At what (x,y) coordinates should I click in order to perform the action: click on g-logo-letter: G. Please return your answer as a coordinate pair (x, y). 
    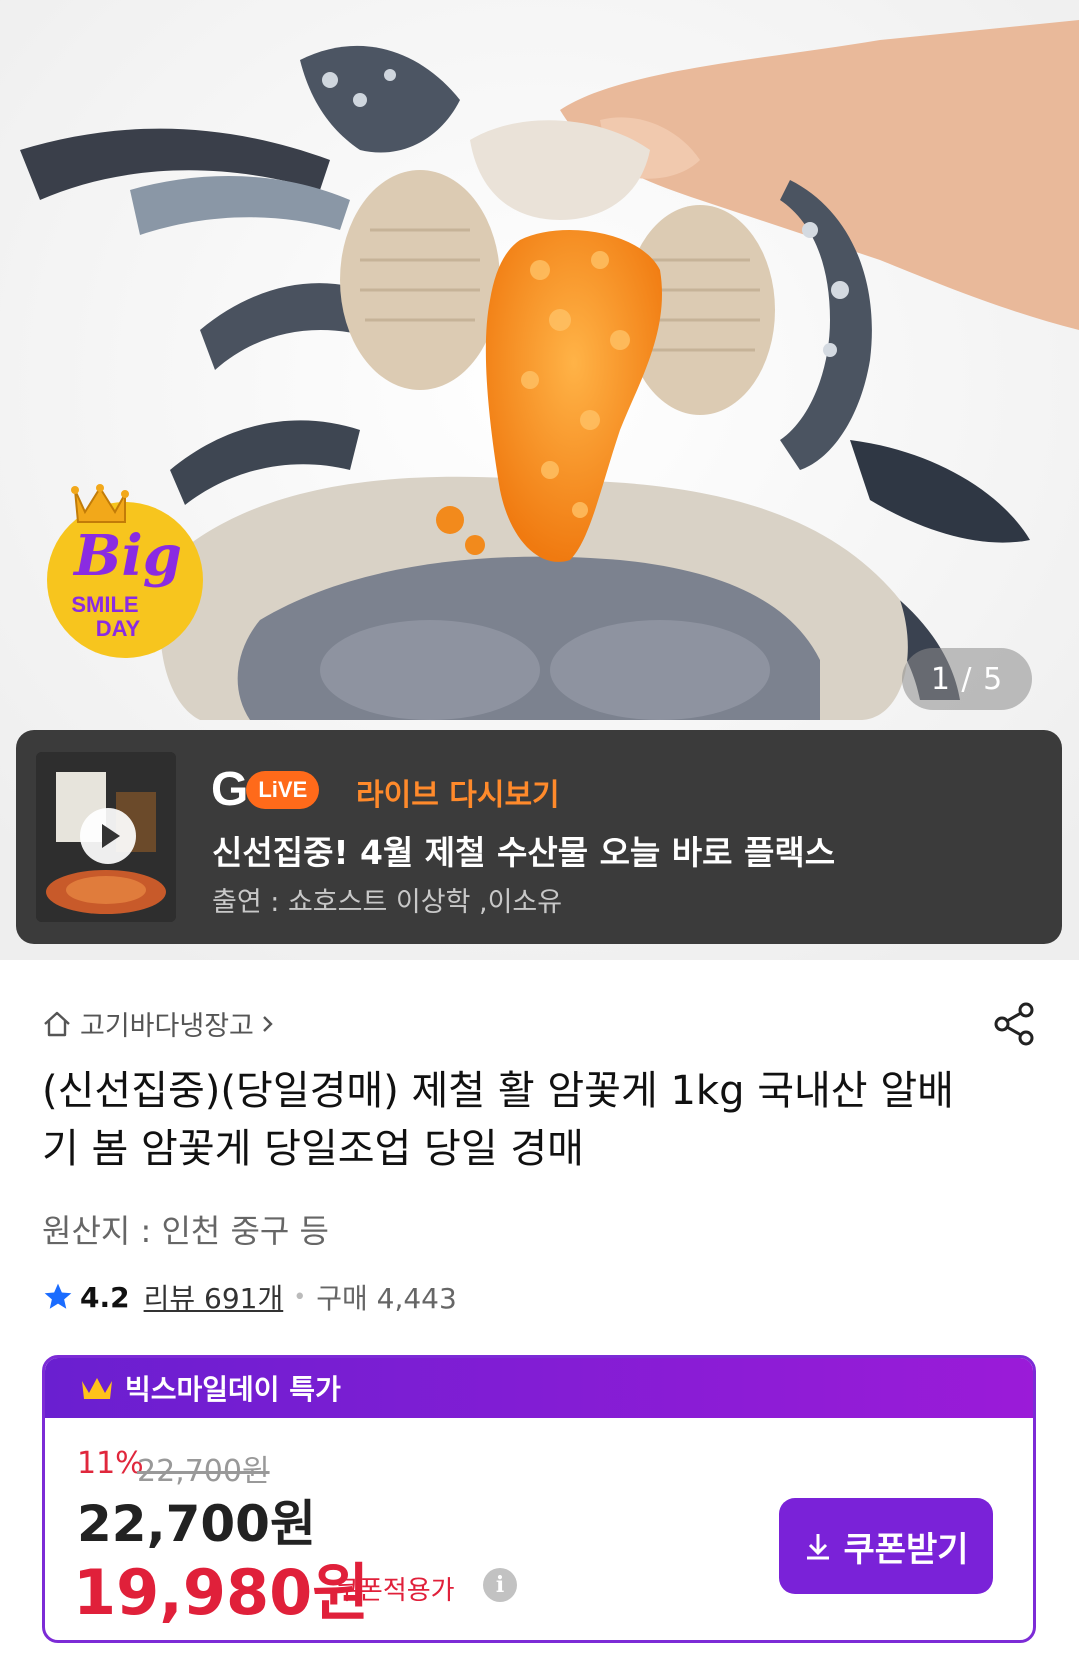
    Looking at the image, I should click on (230, 789).